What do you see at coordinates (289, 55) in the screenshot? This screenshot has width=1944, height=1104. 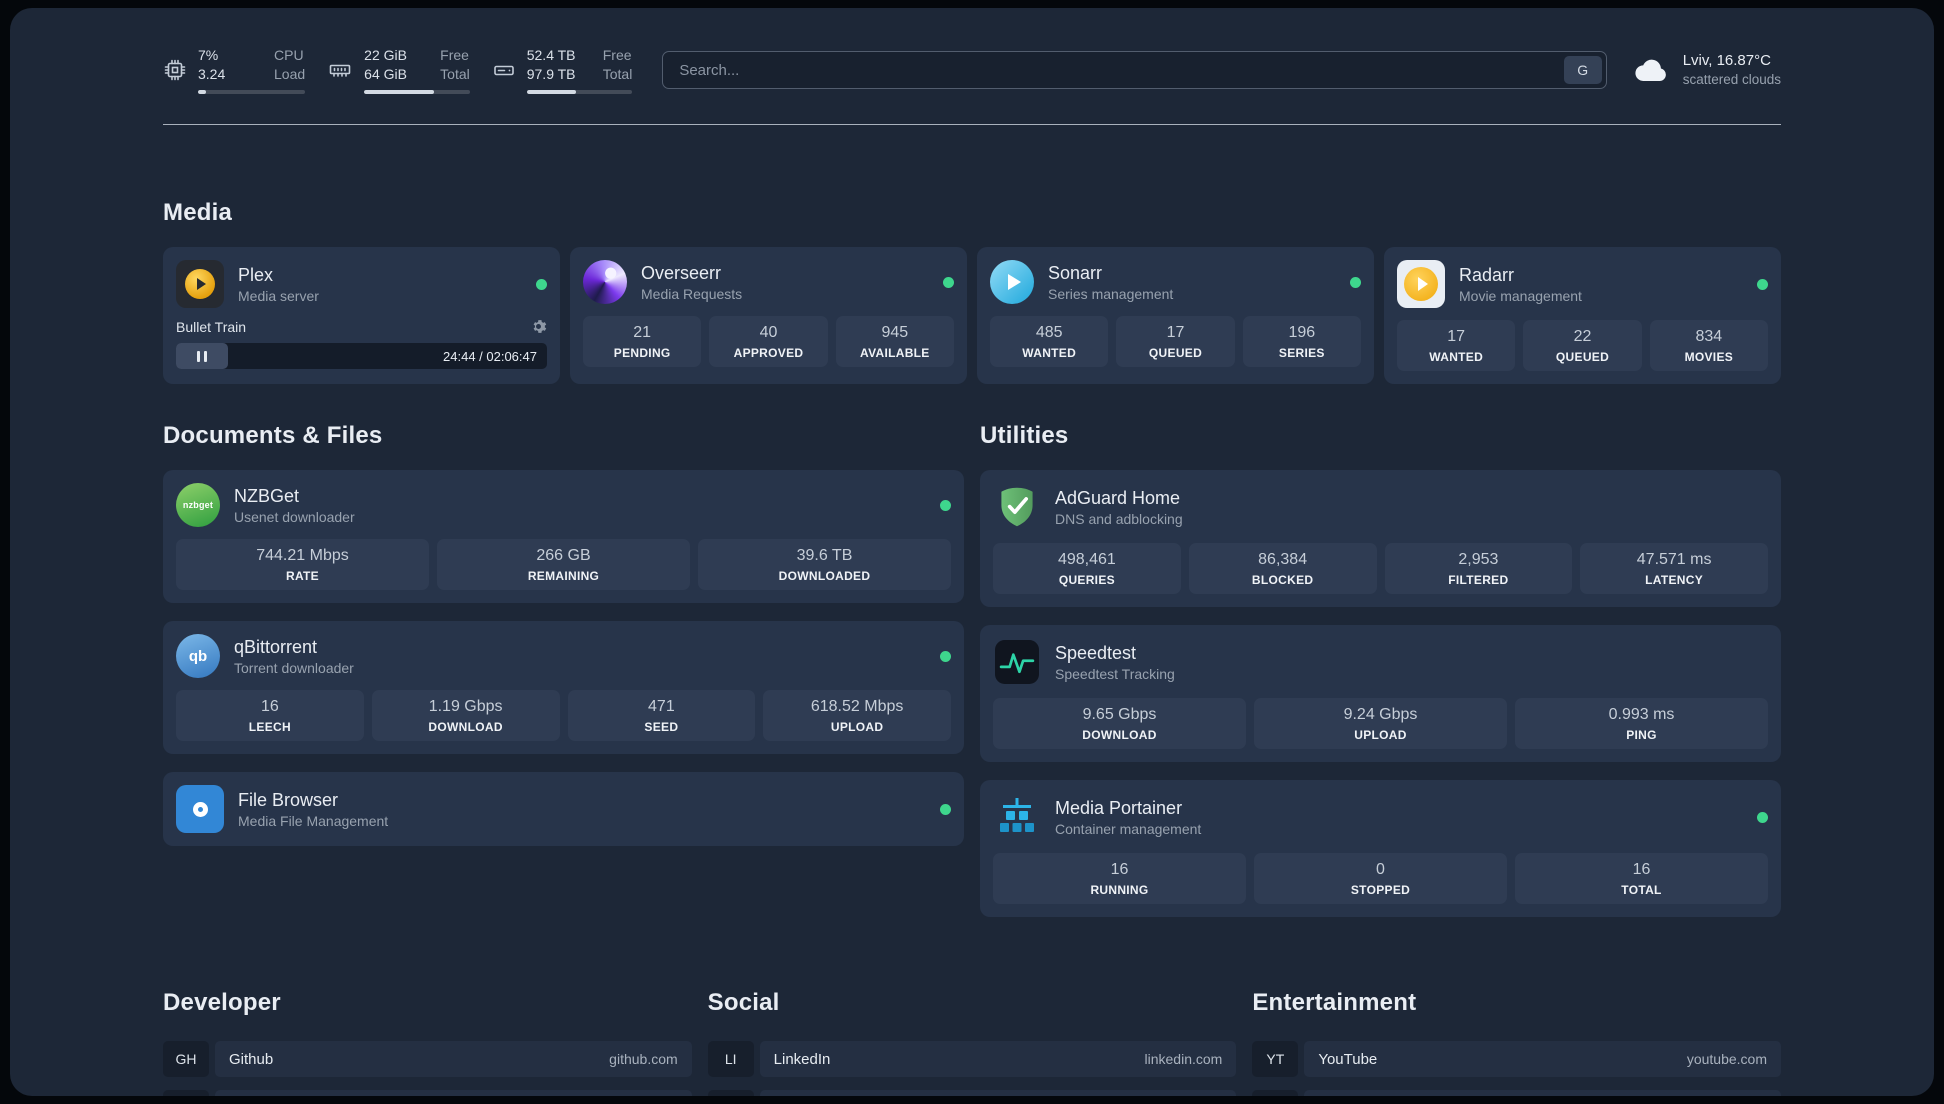 I see `cpu-label: CPU` at bounding box center [289, 55].